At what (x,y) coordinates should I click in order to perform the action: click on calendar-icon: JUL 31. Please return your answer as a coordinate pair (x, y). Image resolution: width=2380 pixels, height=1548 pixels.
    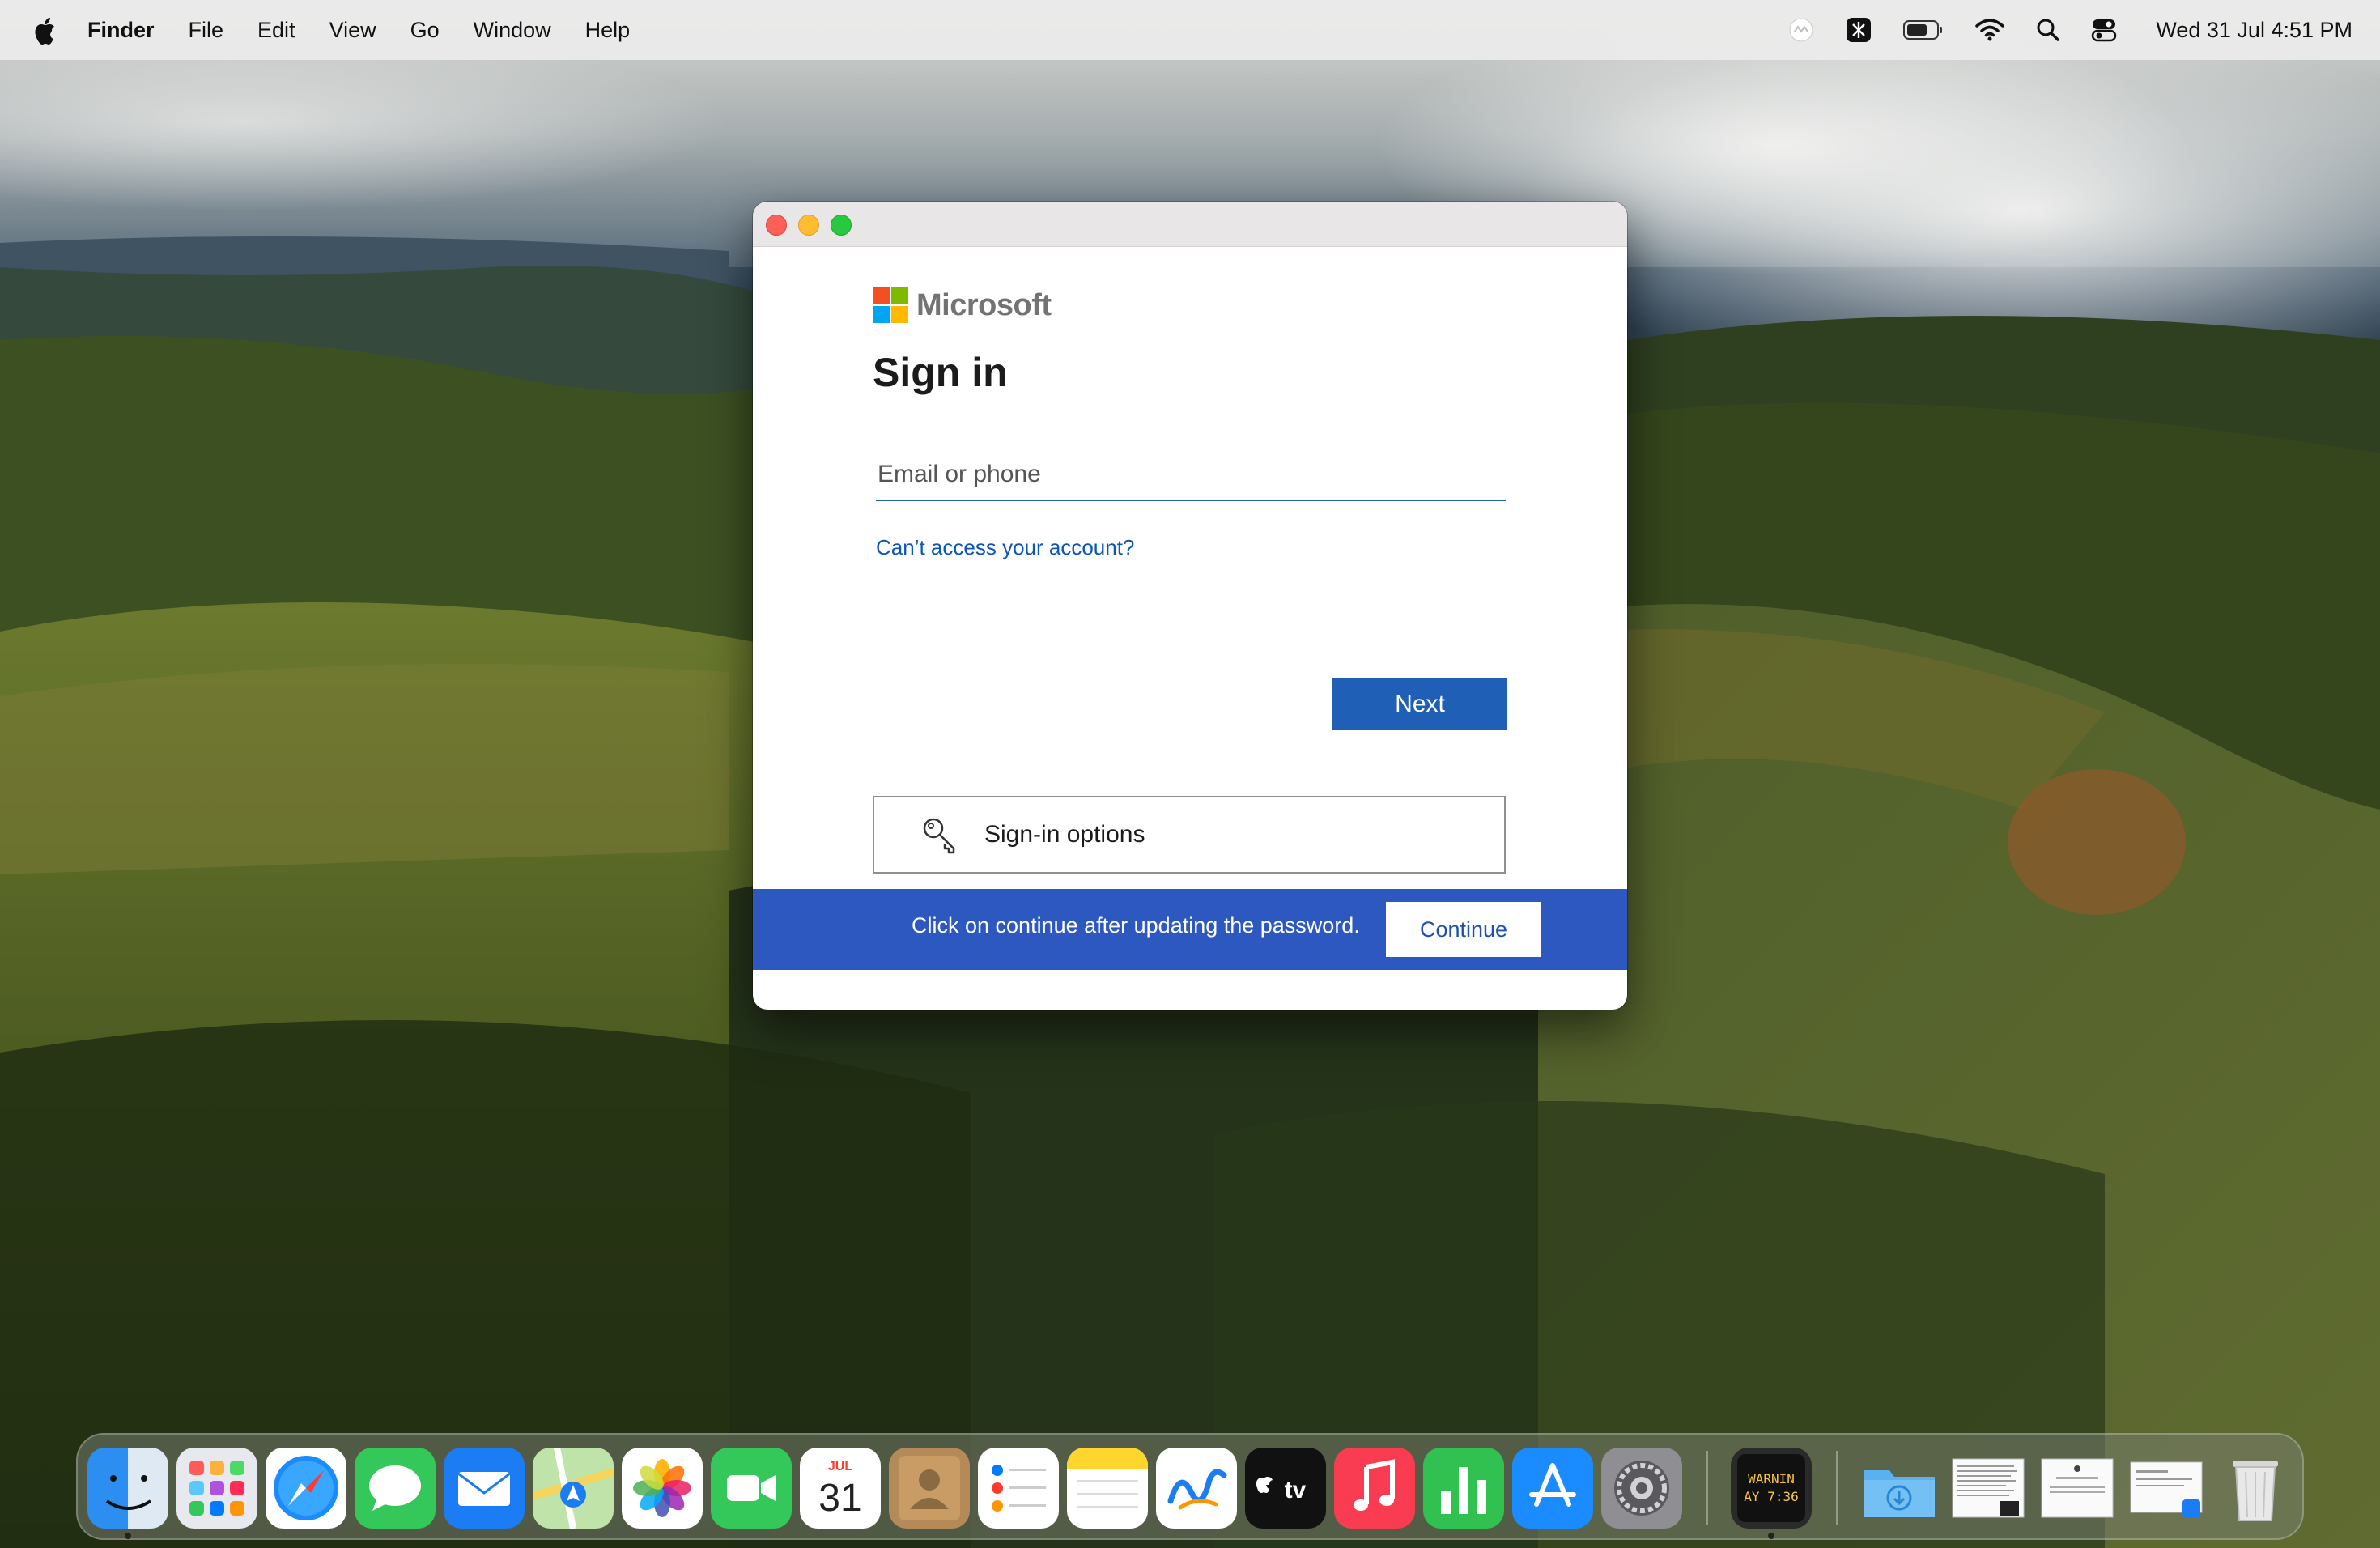
    Looking at the image, I should click on (840, 1489).